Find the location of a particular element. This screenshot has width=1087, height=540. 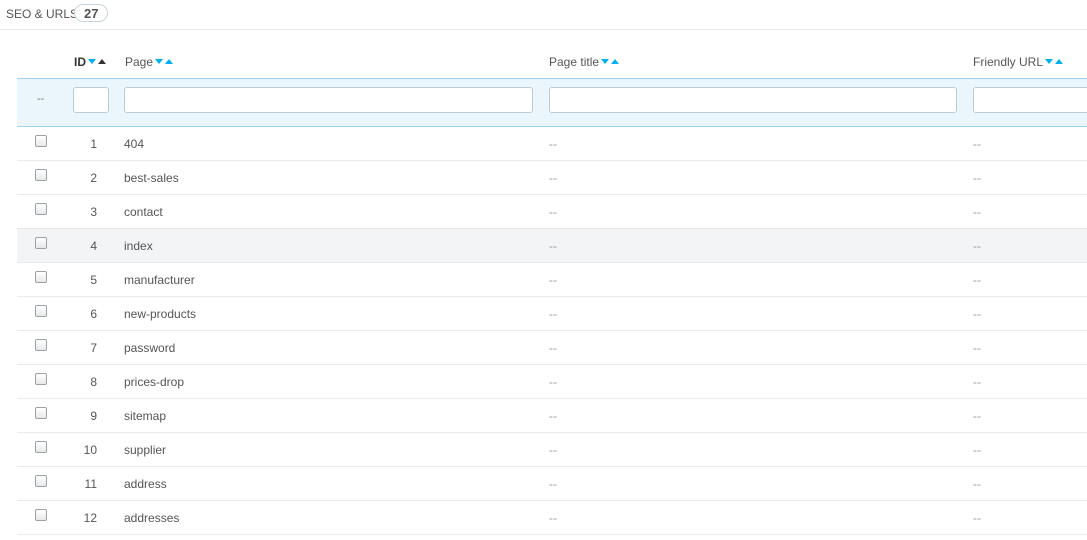

row-page: new-products is located at coordinates (160, 314).